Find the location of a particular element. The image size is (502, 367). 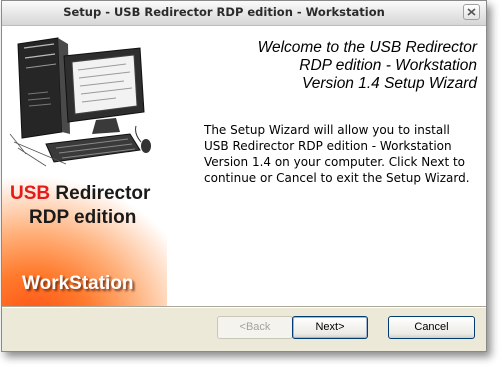

brand-usb: USB is located at coordinates (30, 193).